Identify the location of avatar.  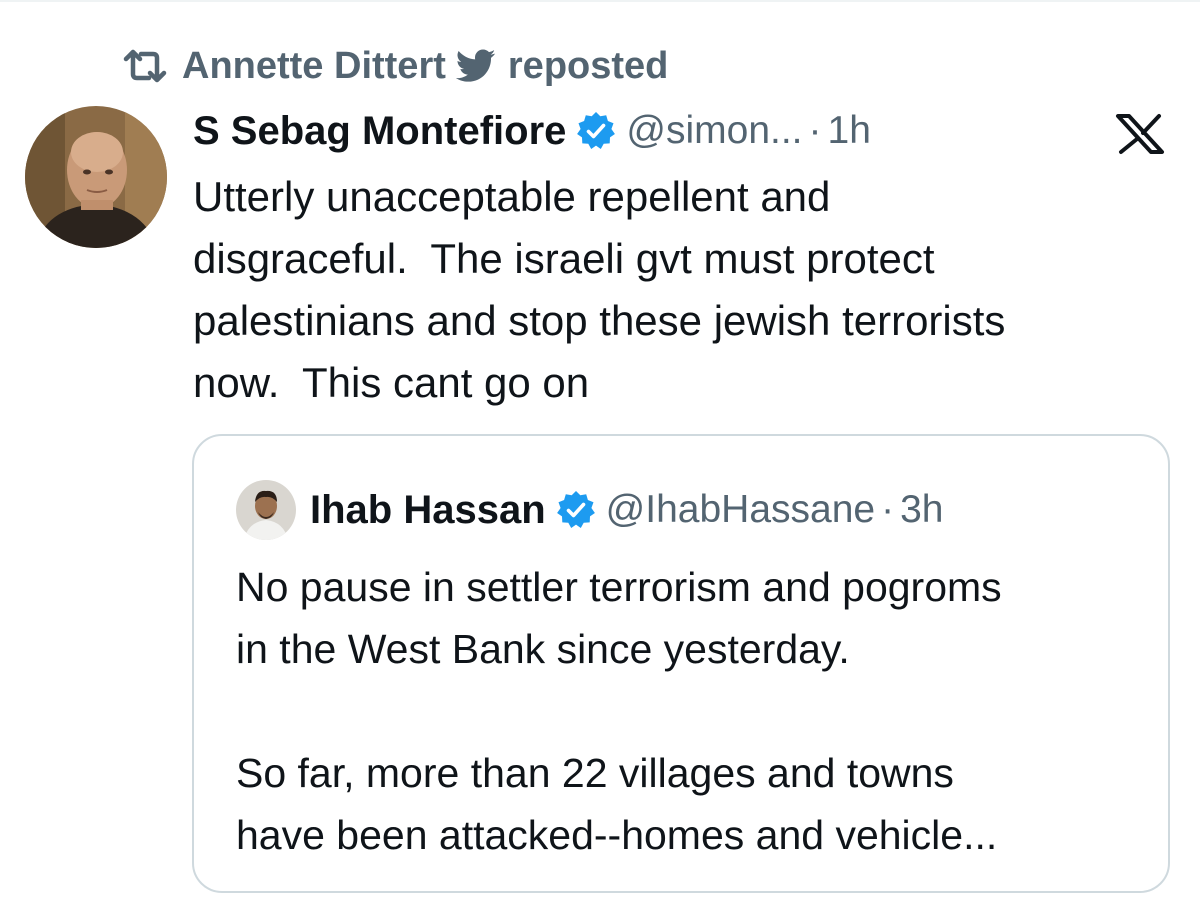
(96, 177).